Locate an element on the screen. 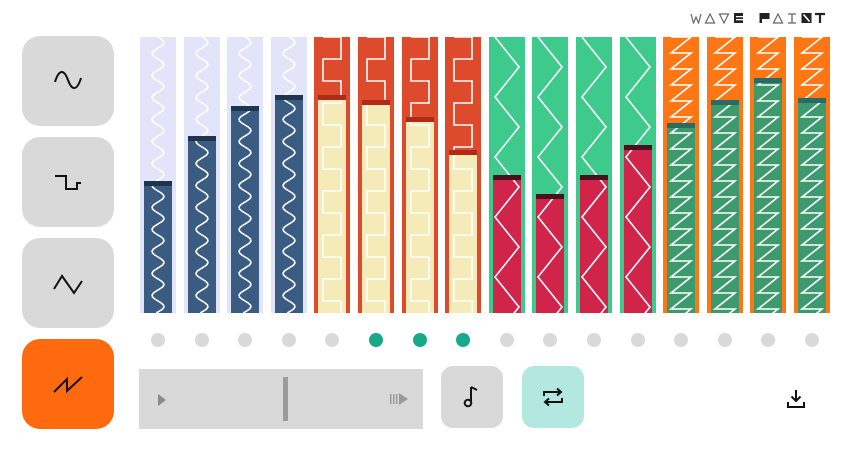  download-button is located at coordinates (796, 399).